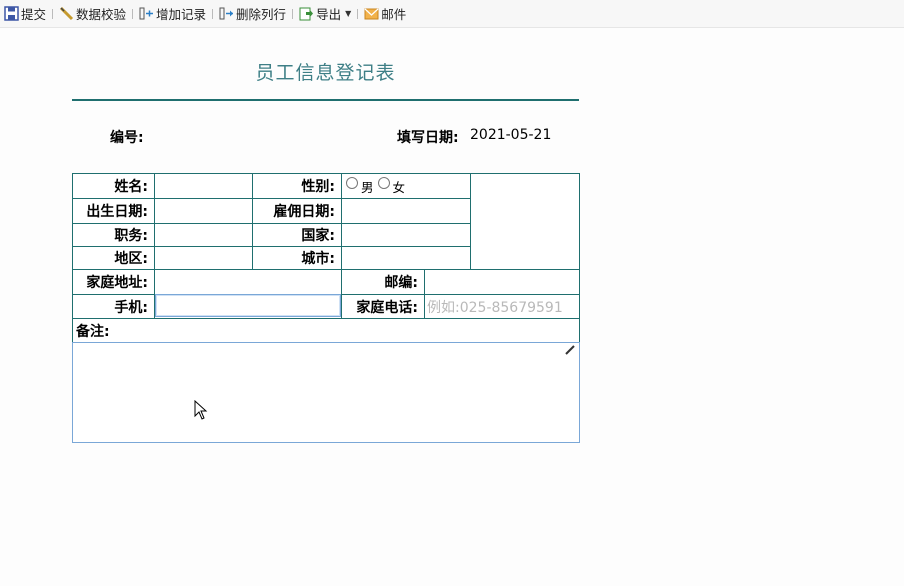  I want to click on region-label: 地区:, so click(113, 258).